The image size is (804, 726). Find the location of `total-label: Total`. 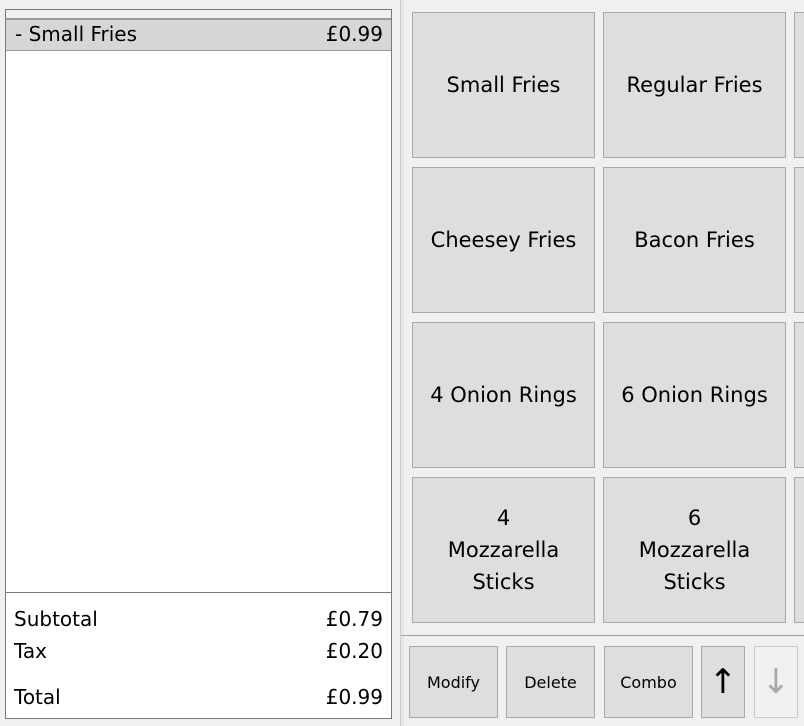

total-label: Total is located at coordinates (37, 697).